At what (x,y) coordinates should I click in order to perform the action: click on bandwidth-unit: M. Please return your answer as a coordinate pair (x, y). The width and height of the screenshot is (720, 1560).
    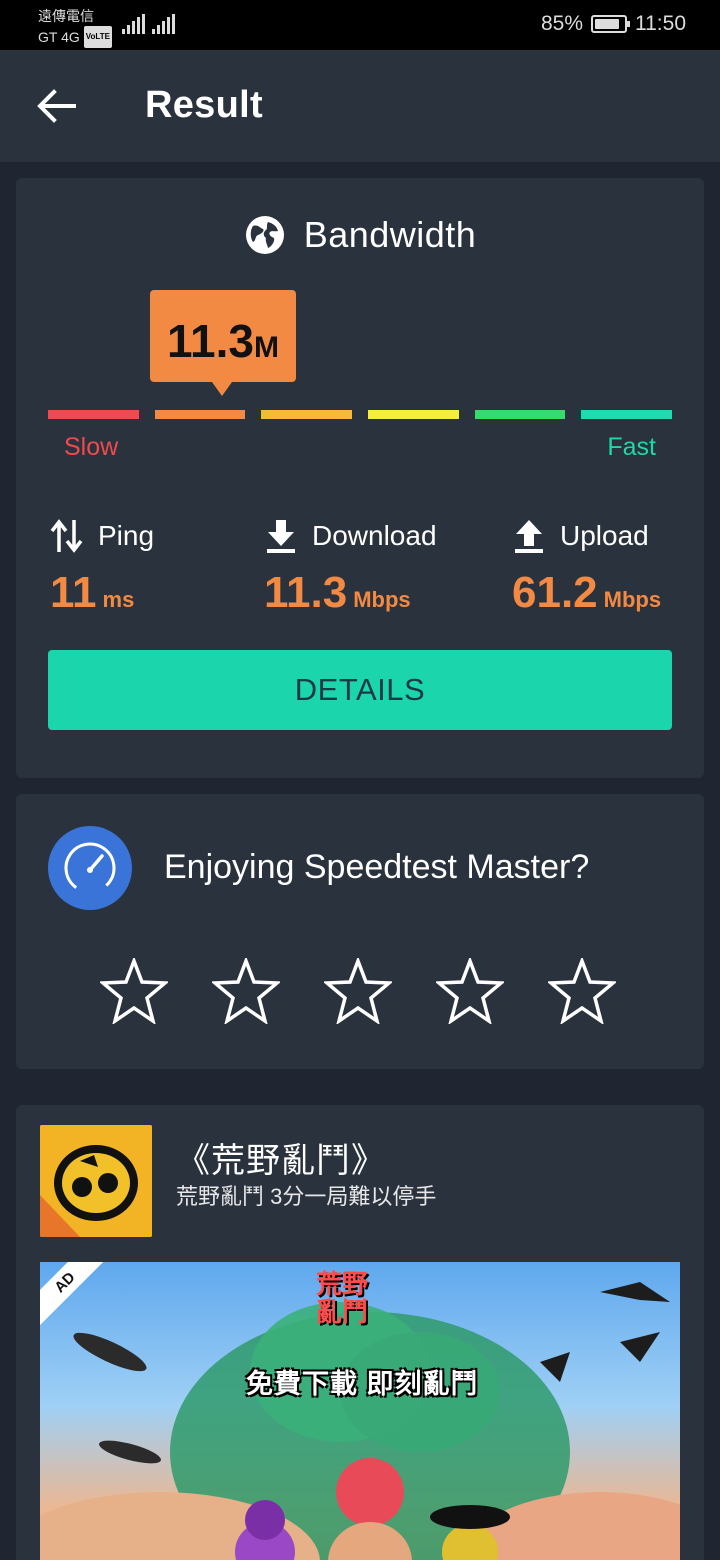
    Looking at the image, I should click on (266, 347).